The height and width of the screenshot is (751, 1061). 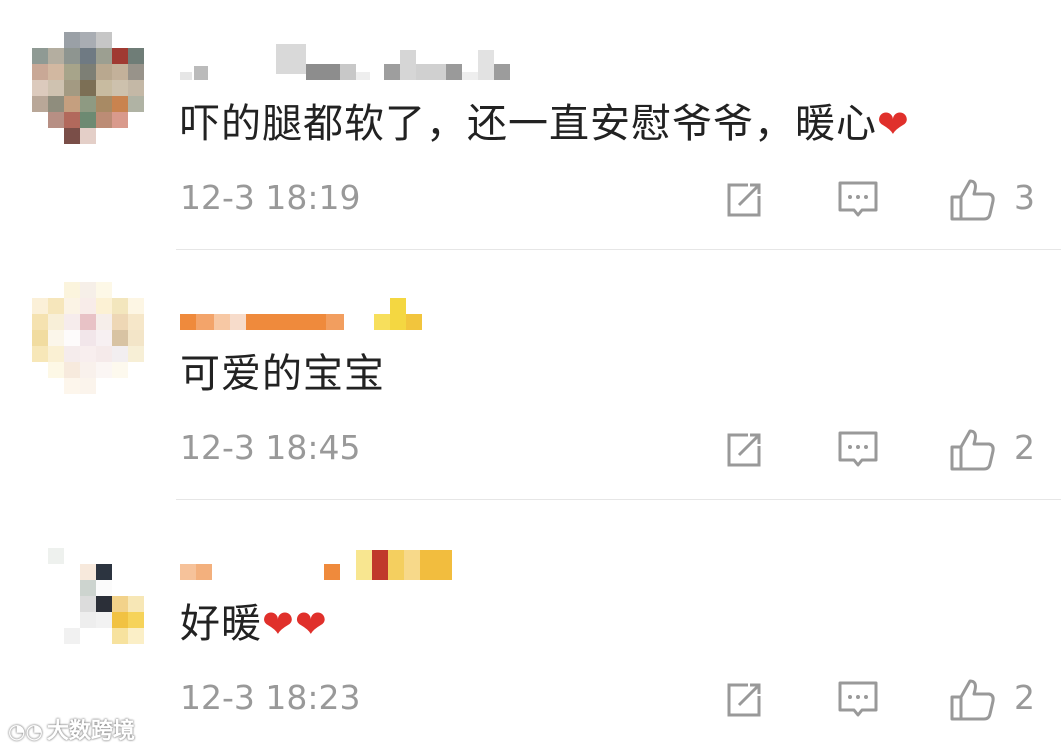 What do you see at coordinates (221, 624) in the screenshot?
I see `comment-text-body: 好暖` at bounding box center [221, 624].